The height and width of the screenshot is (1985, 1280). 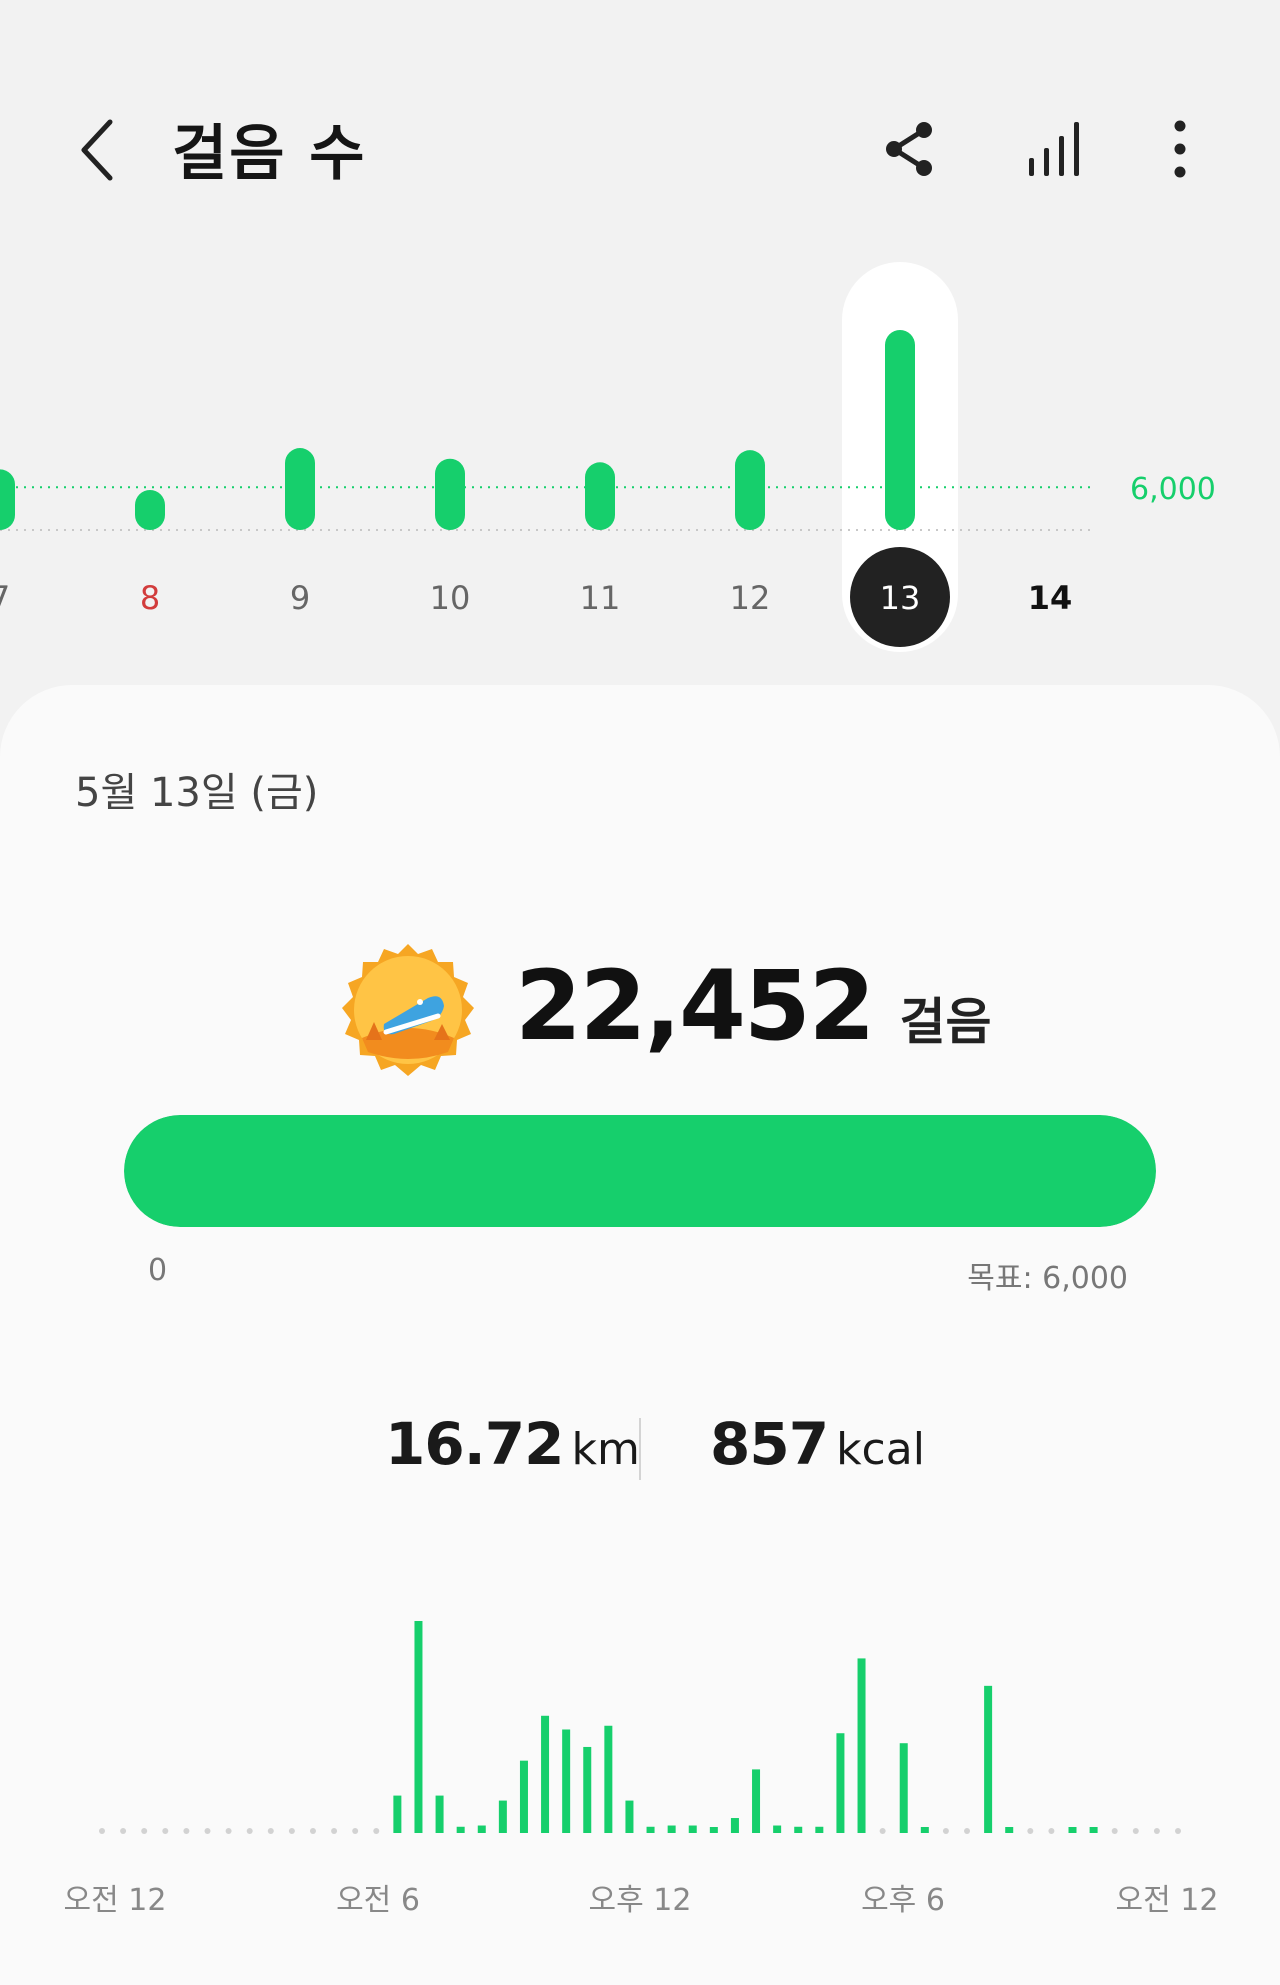 I want to click on more-vertical-icon, so click(x=1180, y=149).